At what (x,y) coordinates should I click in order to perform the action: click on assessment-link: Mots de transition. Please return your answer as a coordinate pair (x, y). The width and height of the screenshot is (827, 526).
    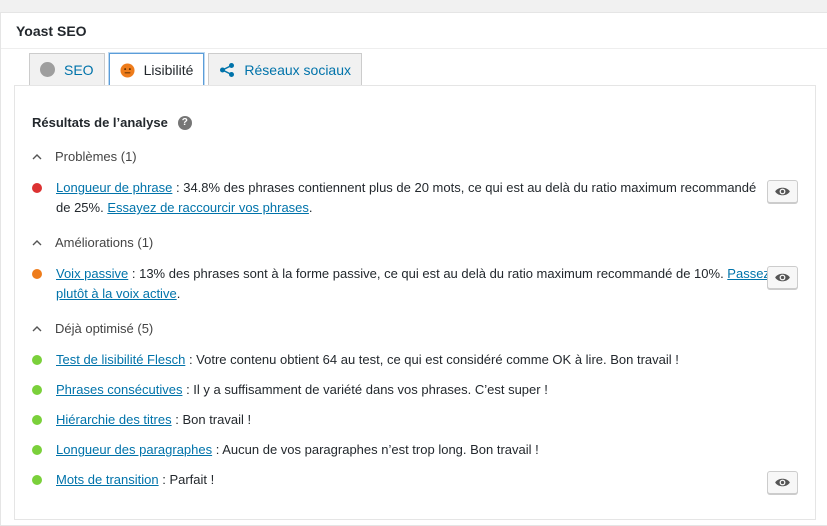
    Looking at the image, I should click on (107, 479).